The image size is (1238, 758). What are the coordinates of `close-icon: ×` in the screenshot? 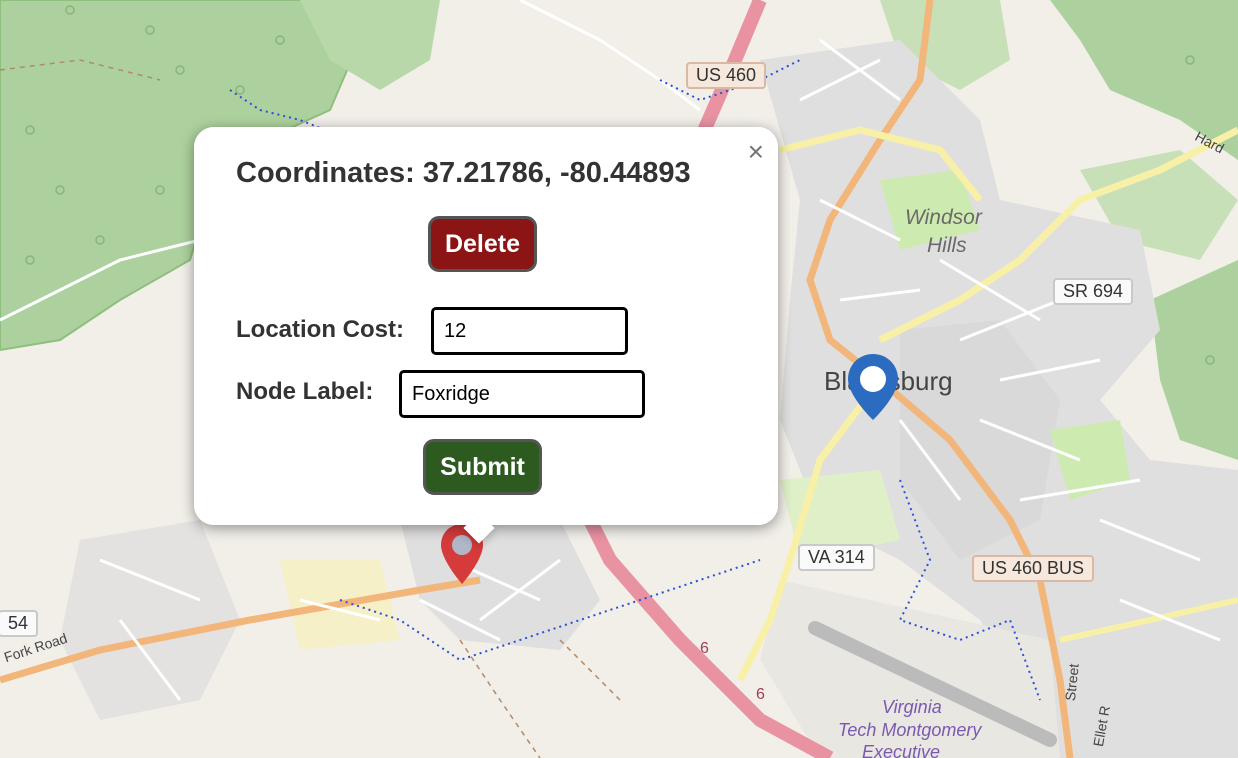 It's located at (756, 152).